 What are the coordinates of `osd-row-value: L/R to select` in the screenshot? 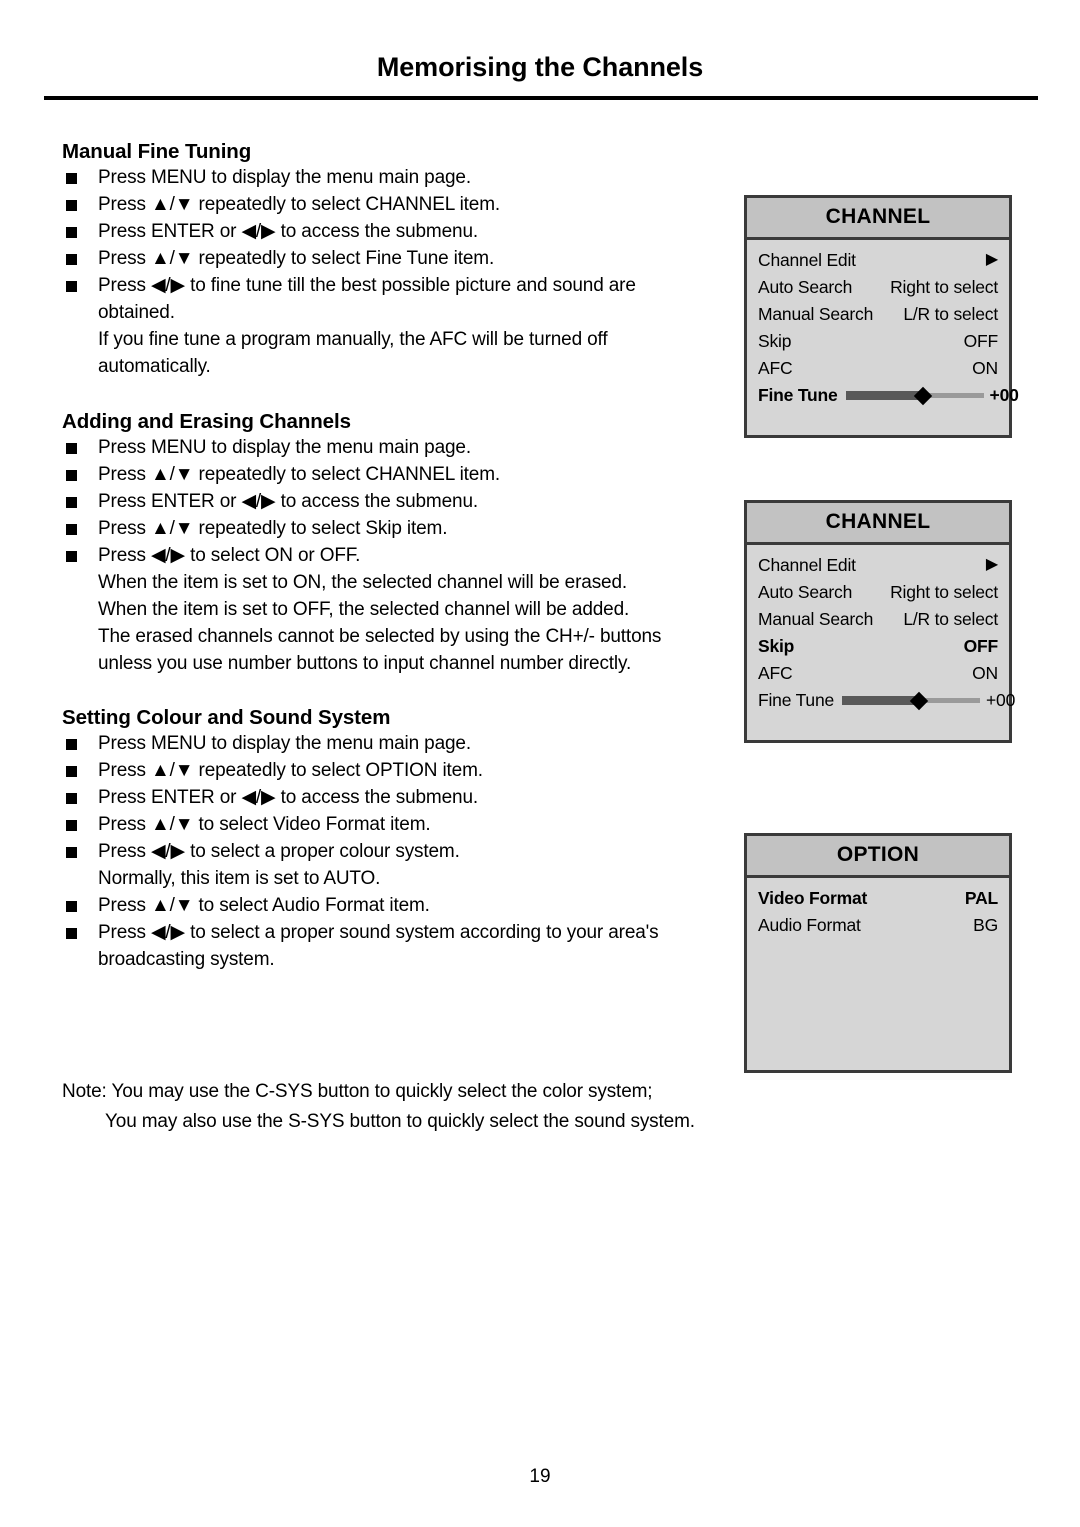 It's located at (950, 314).